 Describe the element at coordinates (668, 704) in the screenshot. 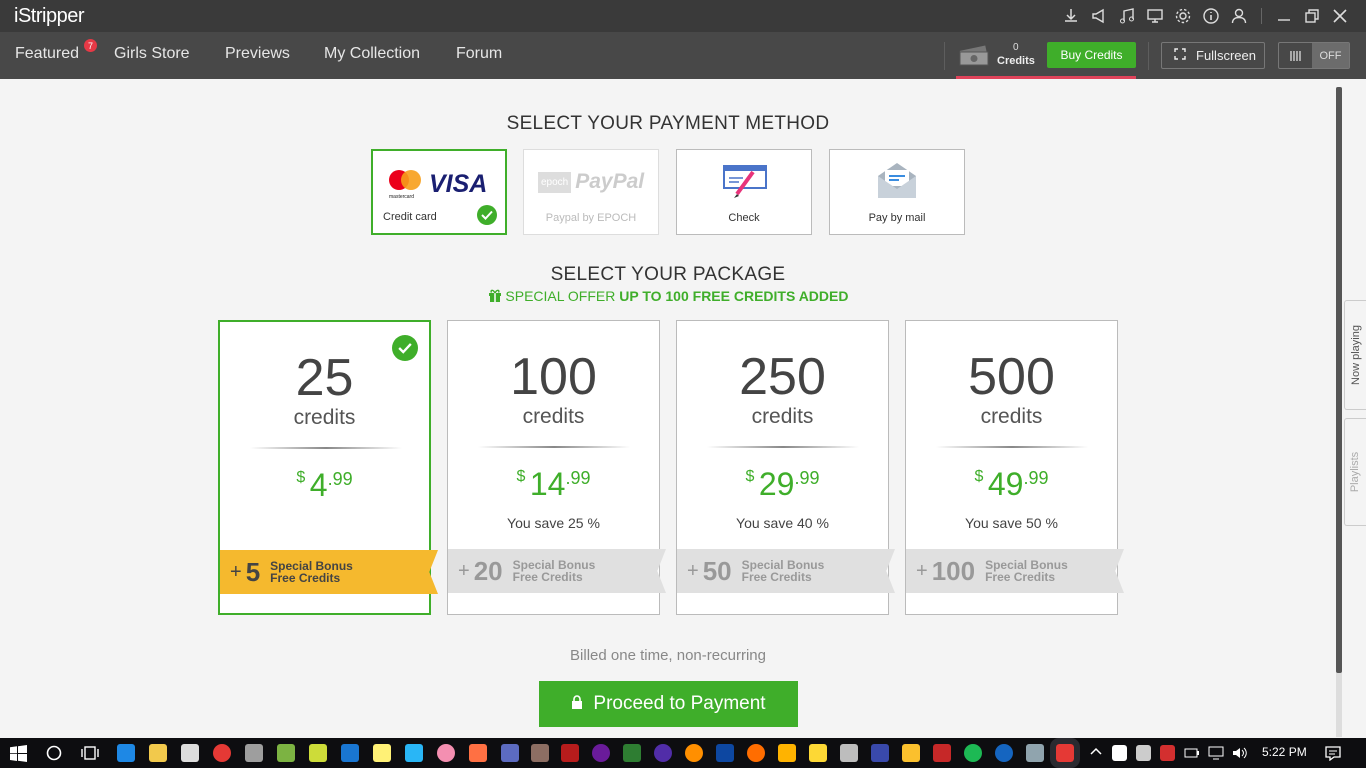

I see `proceed-to-payment-button: Proceed to Payment` at that location.